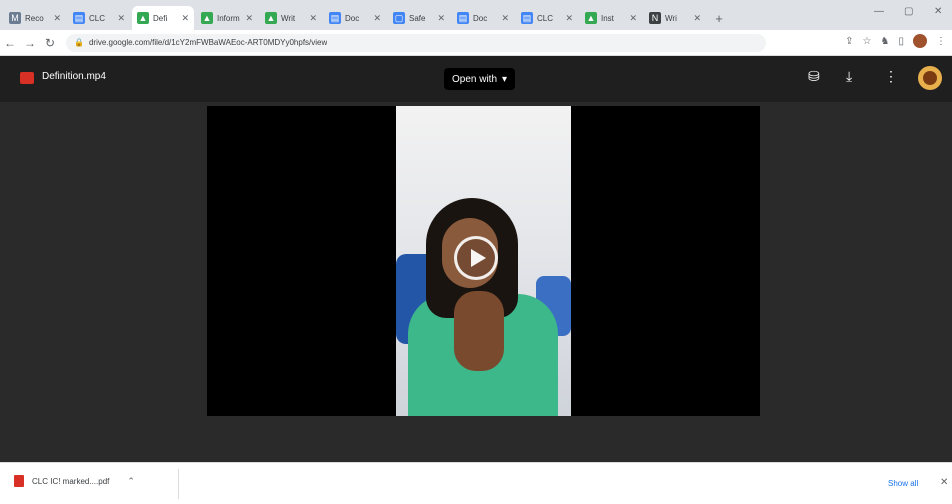 Image resolution: width=952 pixels, height=504 pixels. Describe the element at coordinates (901, 41) in the screenshot. I see `sidebar-icon: ▯` at that location.